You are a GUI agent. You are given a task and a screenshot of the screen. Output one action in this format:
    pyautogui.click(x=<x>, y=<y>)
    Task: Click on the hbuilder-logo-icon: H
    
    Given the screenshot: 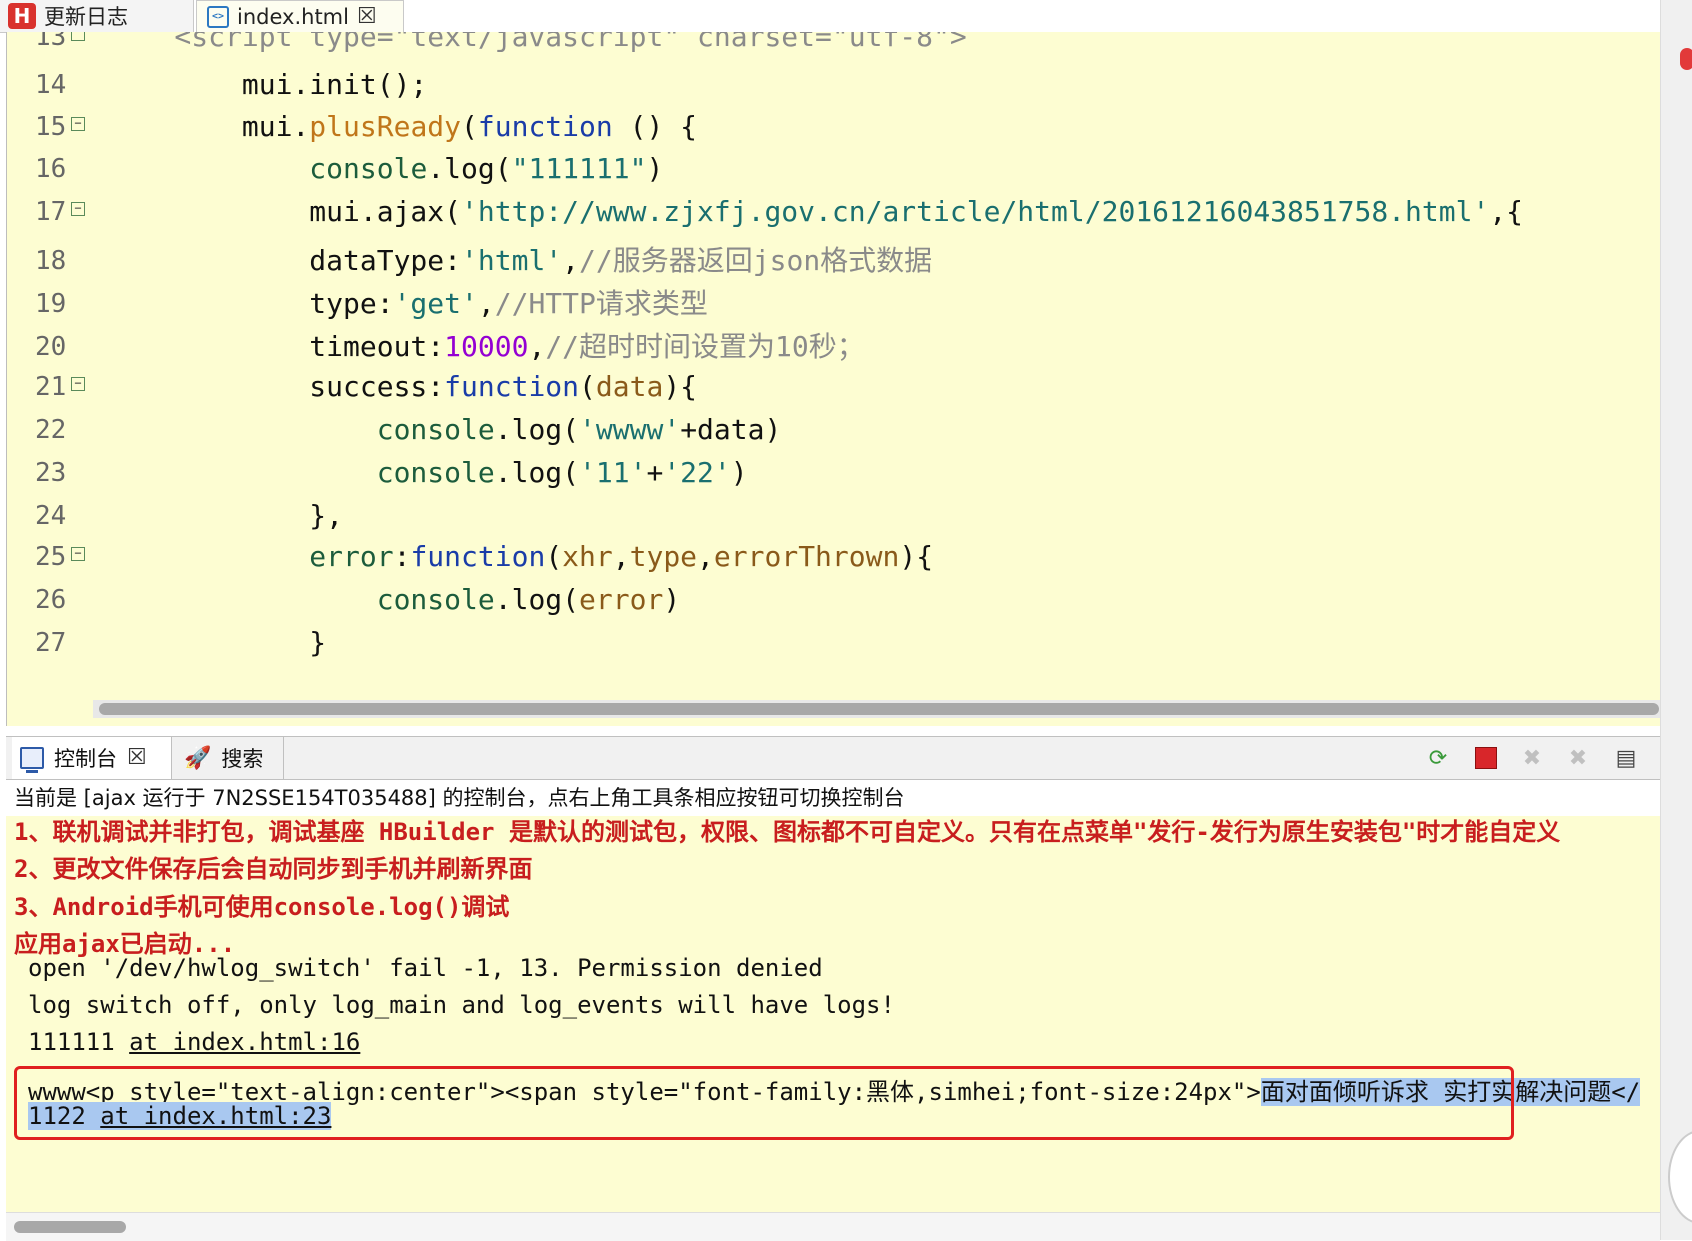 What is the action you would take?
    pyautogui.click(x=22, y=16)
    